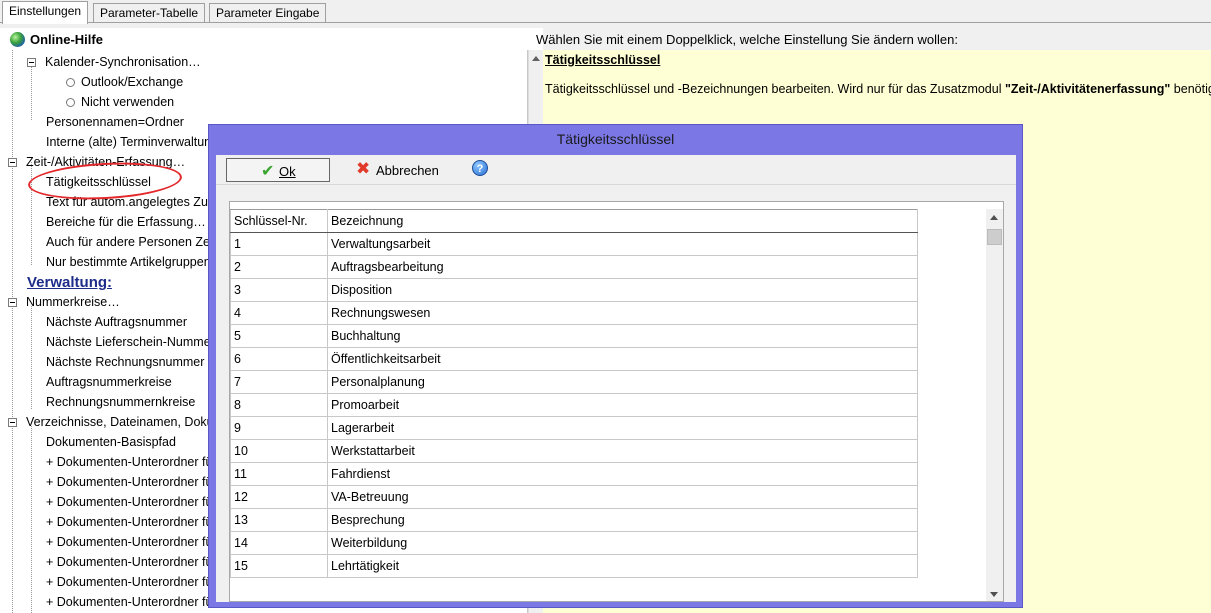 Image resolution: width=1211 pixels, height=613 pixels. I want to click on table-row: 13 Besprechung, so click(574, 520).